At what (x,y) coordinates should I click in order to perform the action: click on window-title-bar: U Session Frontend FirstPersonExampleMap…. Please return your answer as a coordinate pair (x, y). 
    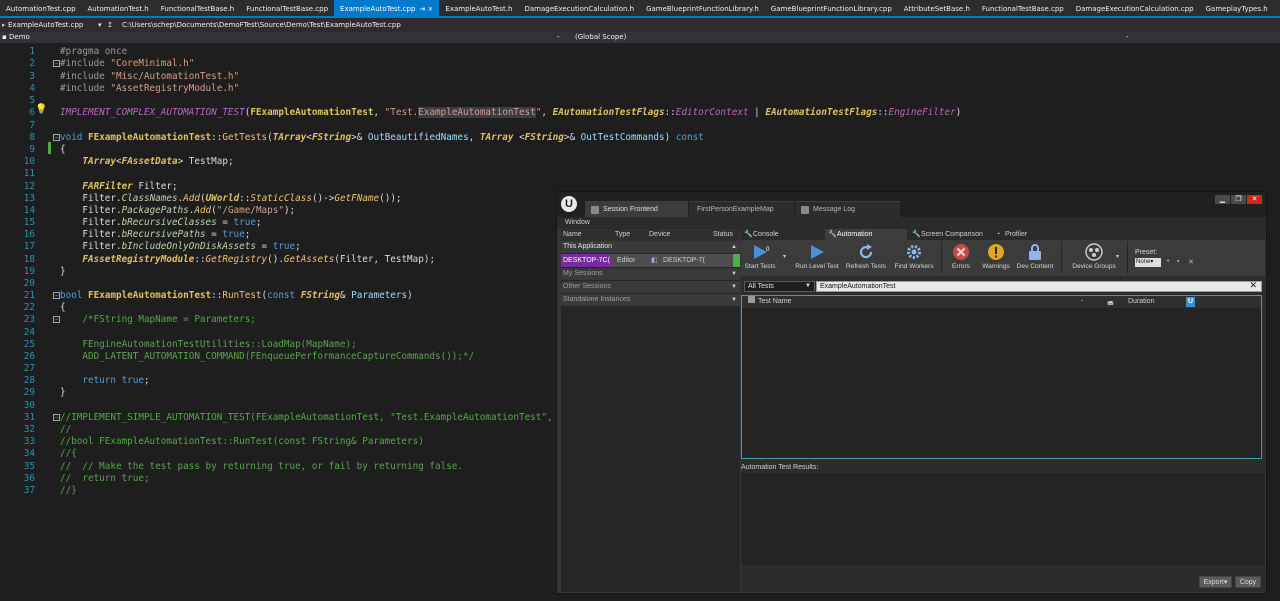
    Looking at the image, I should click on (911, 204).